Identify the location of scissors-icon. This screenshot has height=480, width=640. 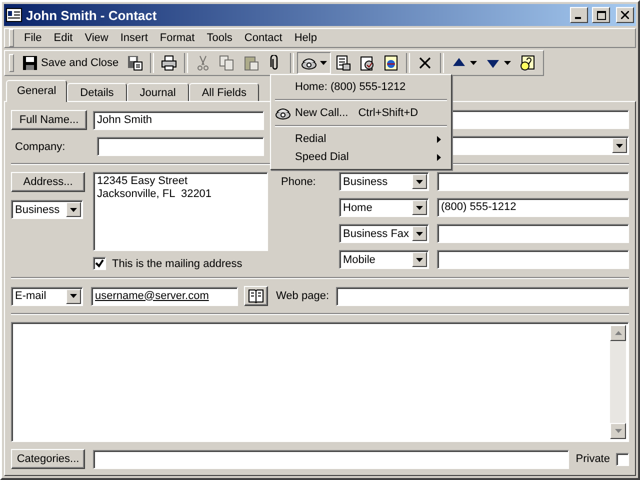
(202, 63).